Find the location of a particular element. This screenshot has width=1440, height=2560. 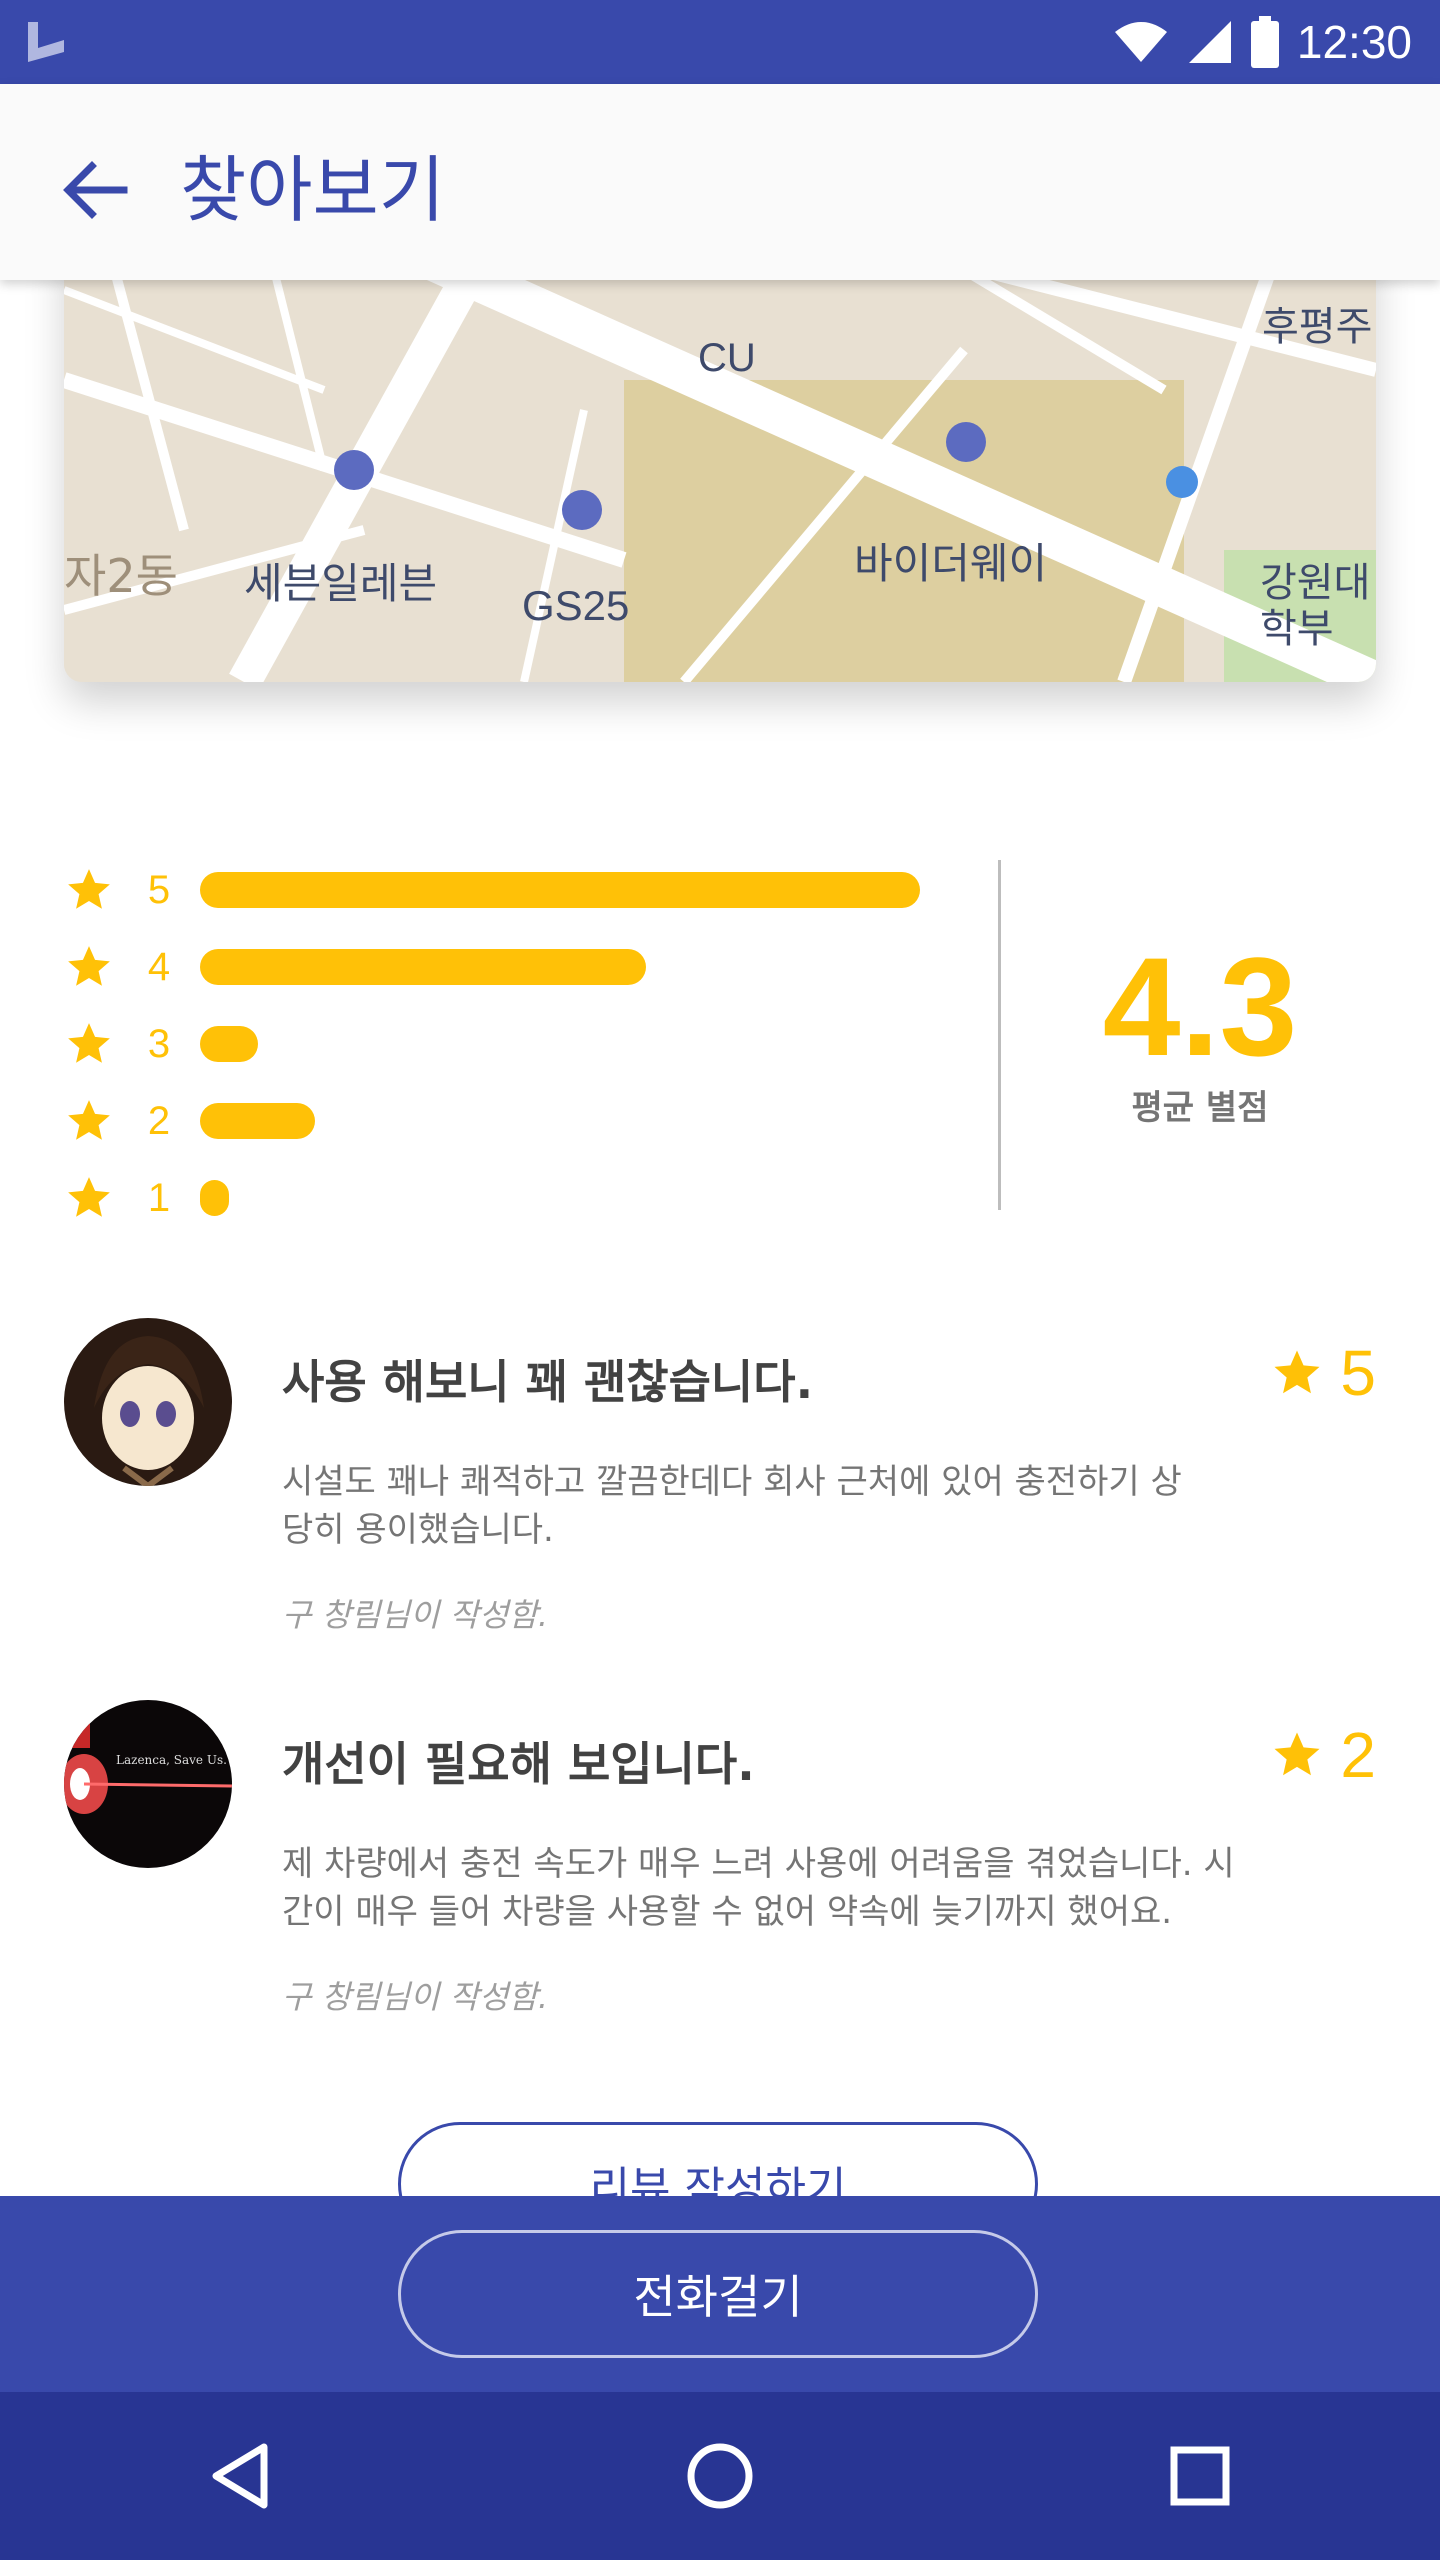

bottom-action-bar: 전화걸기 is located at coordinates (720, 2294).